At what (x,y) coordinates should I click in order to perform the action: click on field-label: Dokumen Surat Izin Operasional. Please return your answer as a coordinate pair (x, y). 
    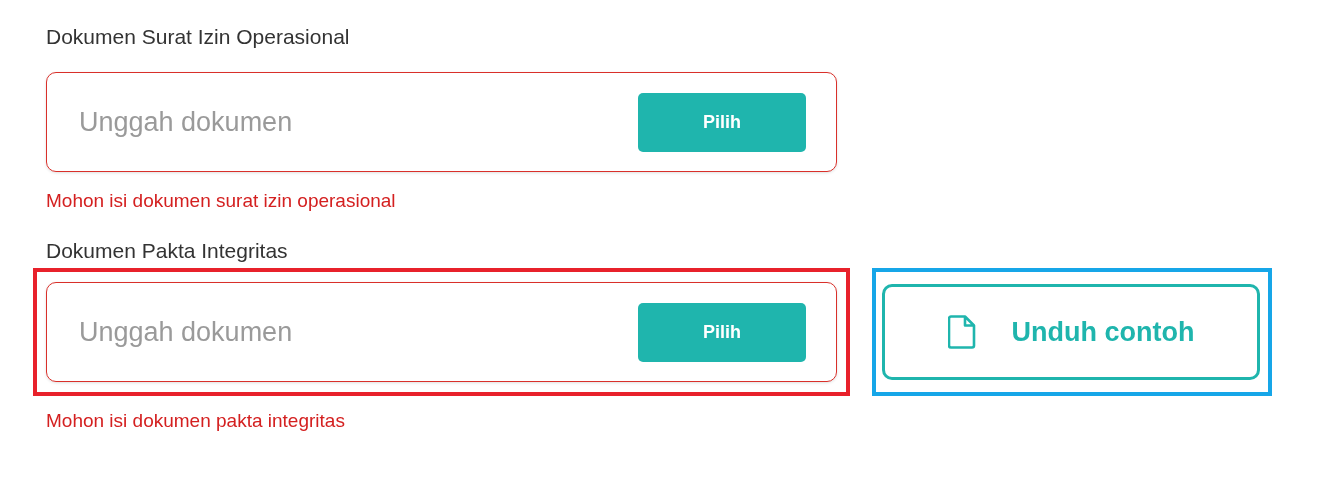
    Looking at the image, I should click on (198, 37).